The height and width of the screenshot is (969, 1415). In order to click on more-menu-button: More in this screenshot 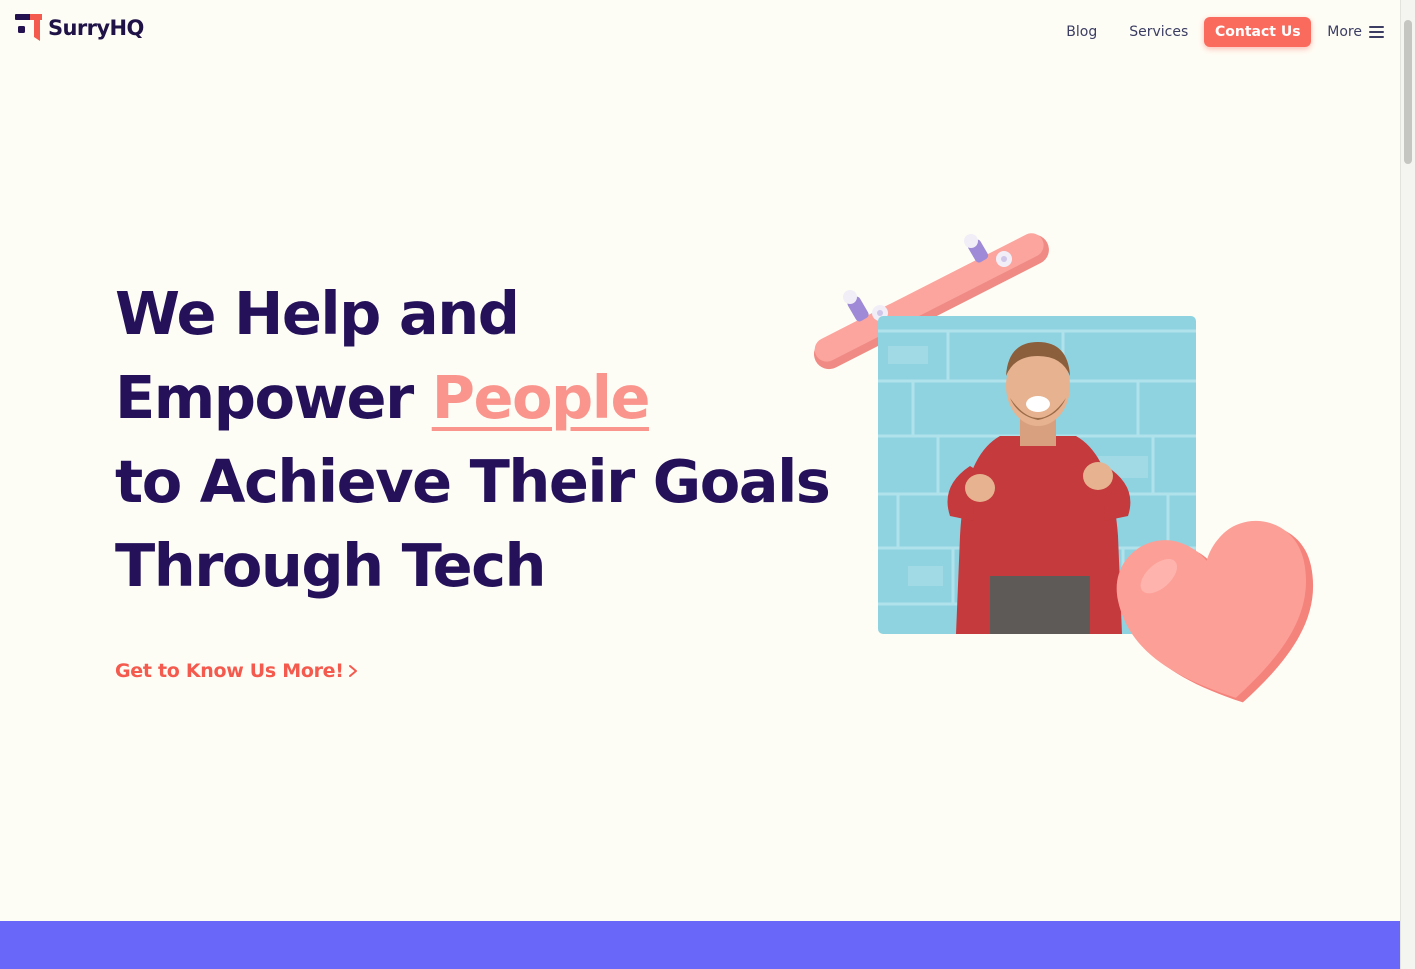, I will do `click(1355, 32)`.